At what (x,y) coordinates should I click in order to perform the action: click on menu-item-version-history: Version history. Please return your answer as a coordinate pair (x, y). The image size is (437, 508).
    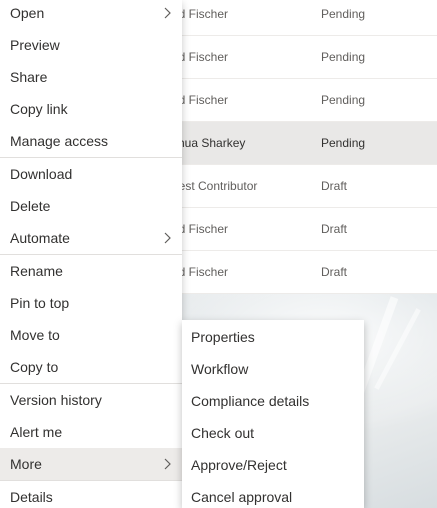
    Looking at the image, I should click on (91, 400).